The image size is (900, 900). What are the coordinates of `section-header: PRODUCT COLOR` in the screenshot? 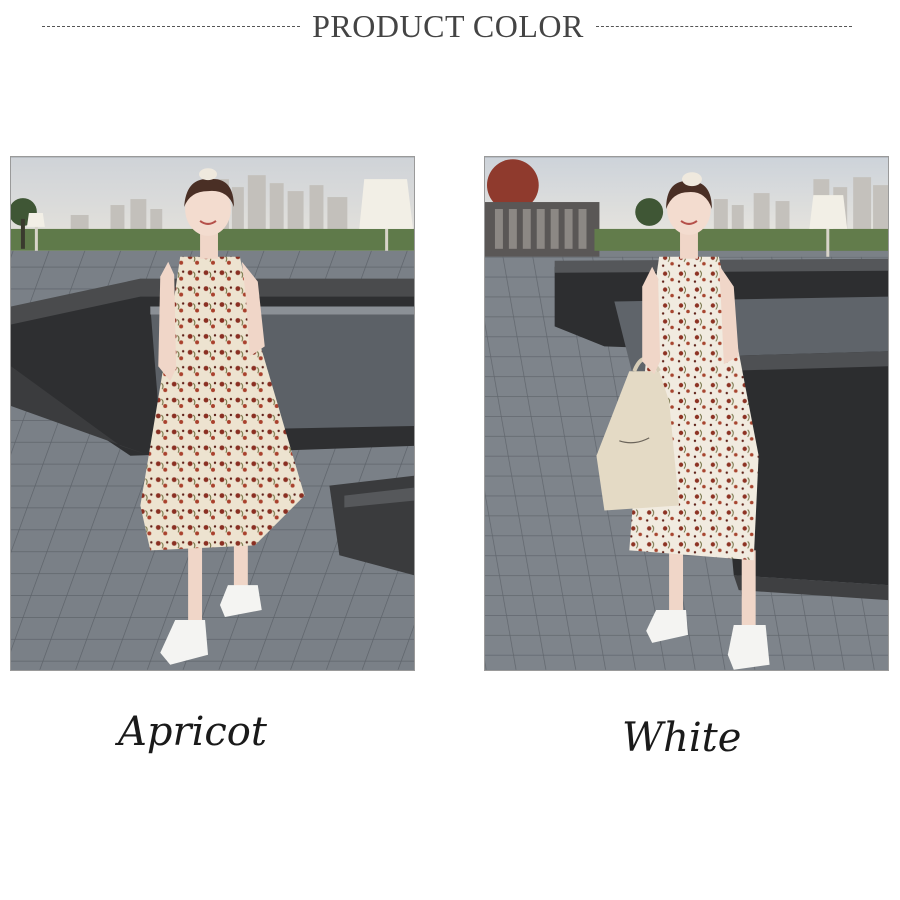 It's located at (450, 26).